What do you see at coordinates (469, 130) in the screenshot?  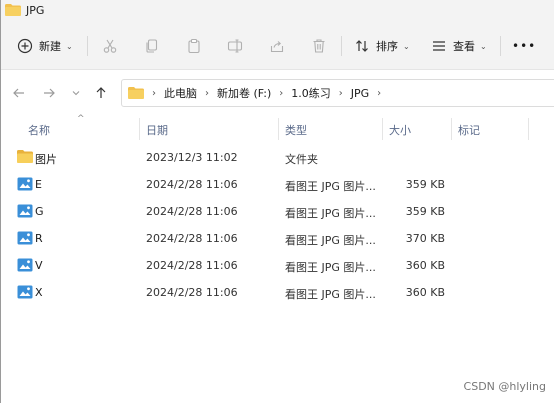 I see `column-header-tags: 标记` at bounding box center [469, 130].